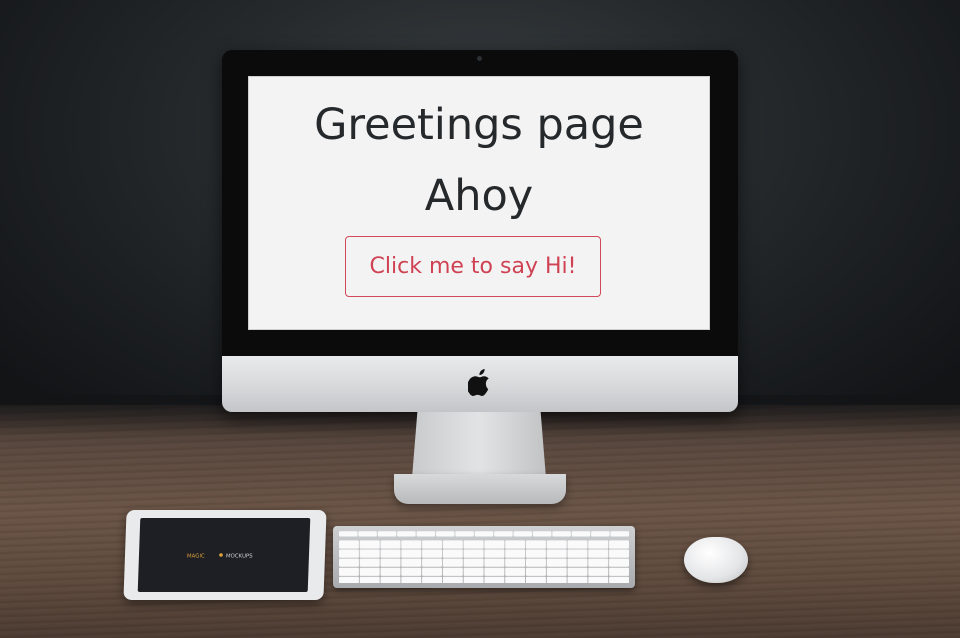  I want to click on svg-text: MAGIC, so click(196, 556).